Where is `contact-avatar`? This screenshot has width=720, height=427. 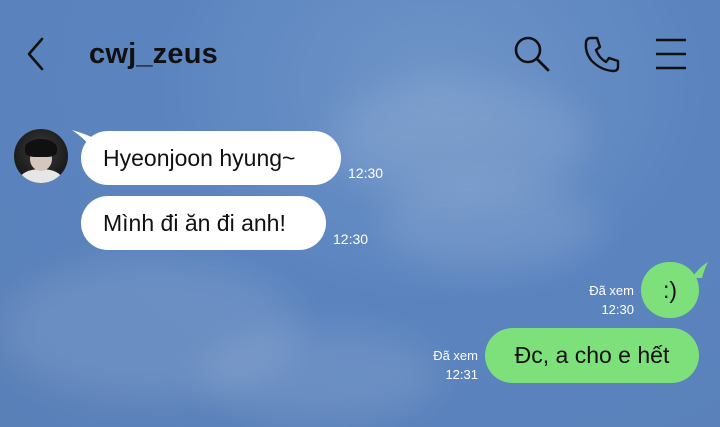 contact-avatar is located at coordinates (41, 156).